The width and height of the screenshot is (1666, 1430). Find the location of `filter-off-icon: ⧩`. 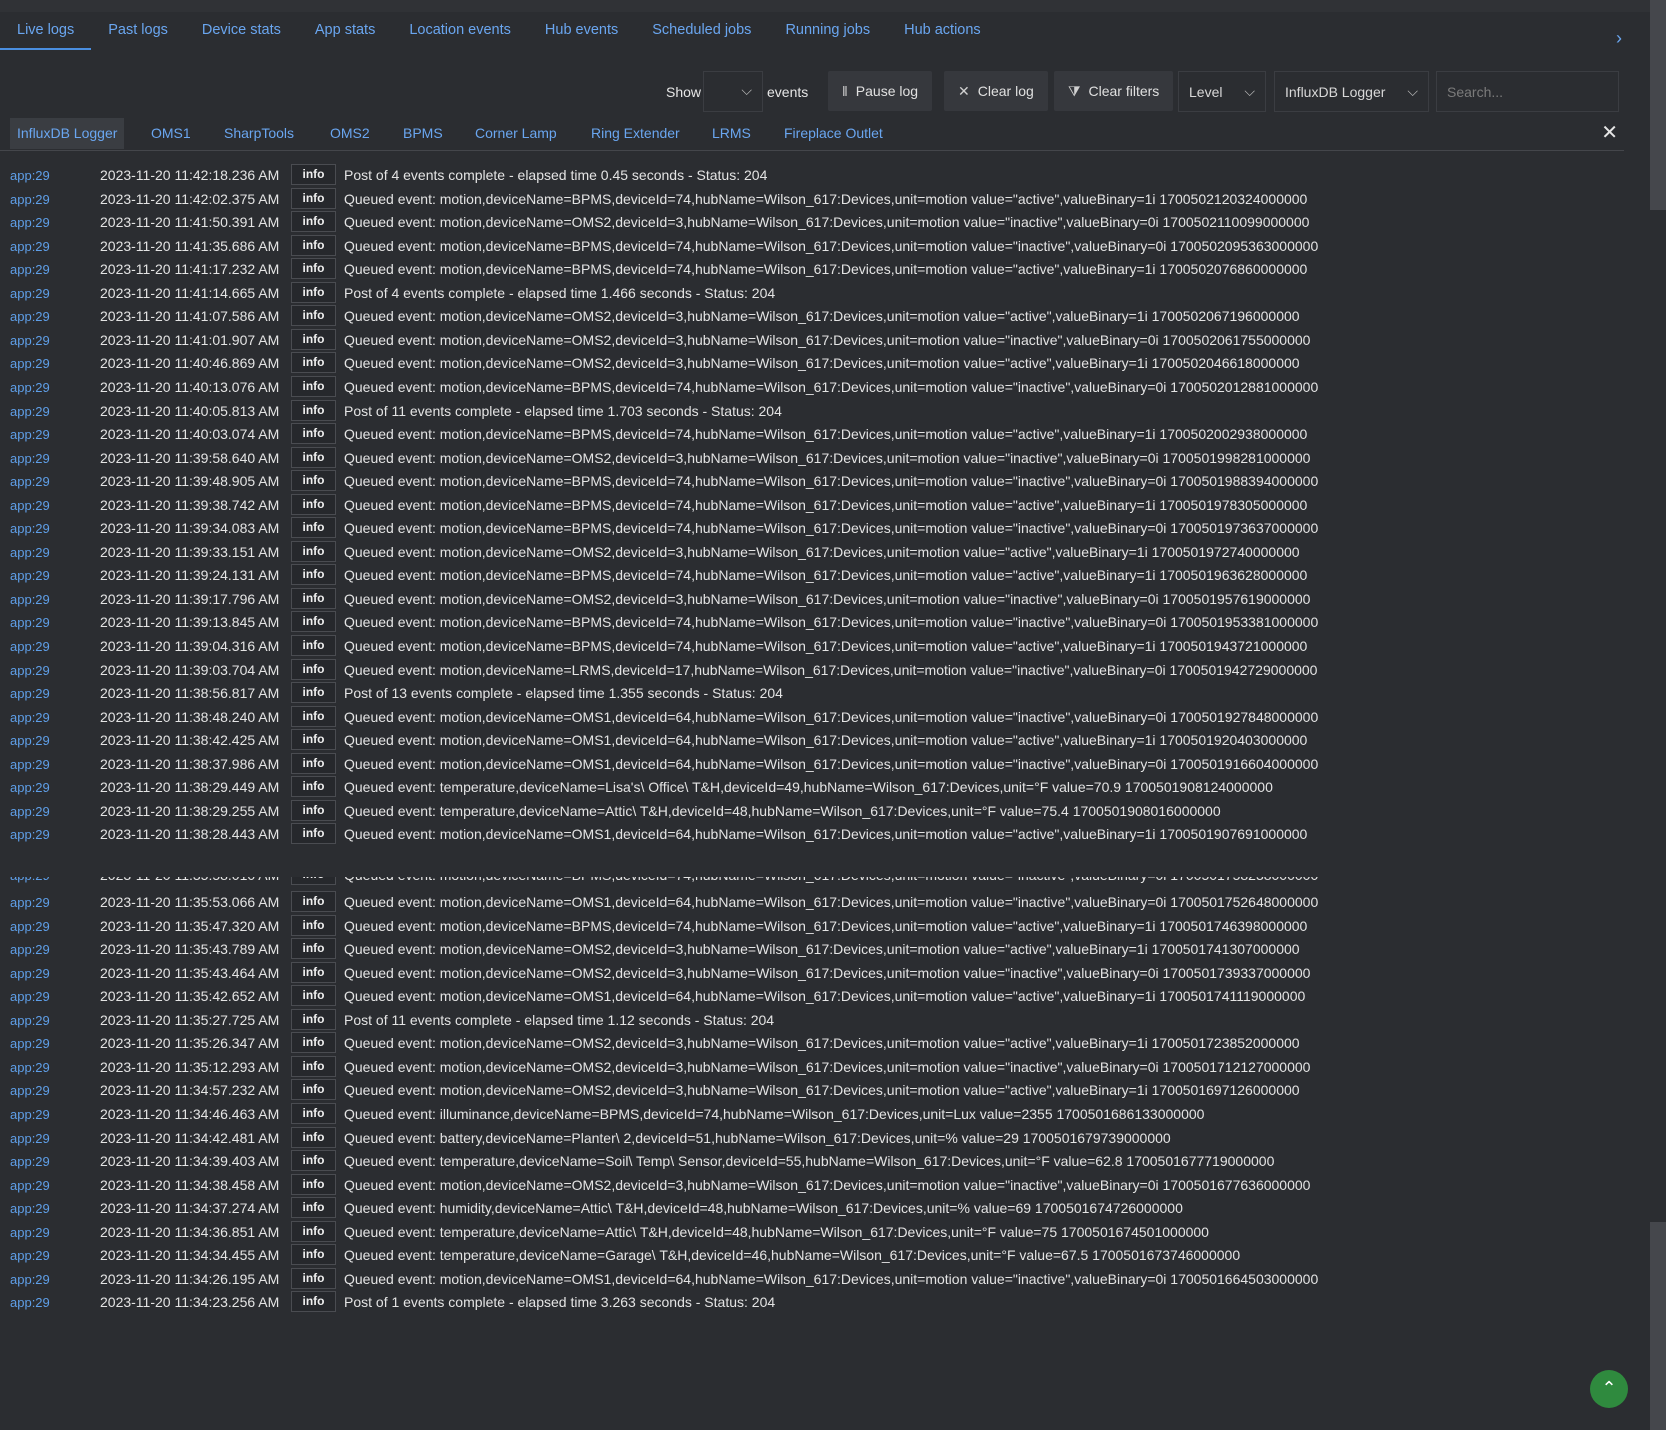

filter-off-icon: ⧩ is located at coordinates (1074, 90).